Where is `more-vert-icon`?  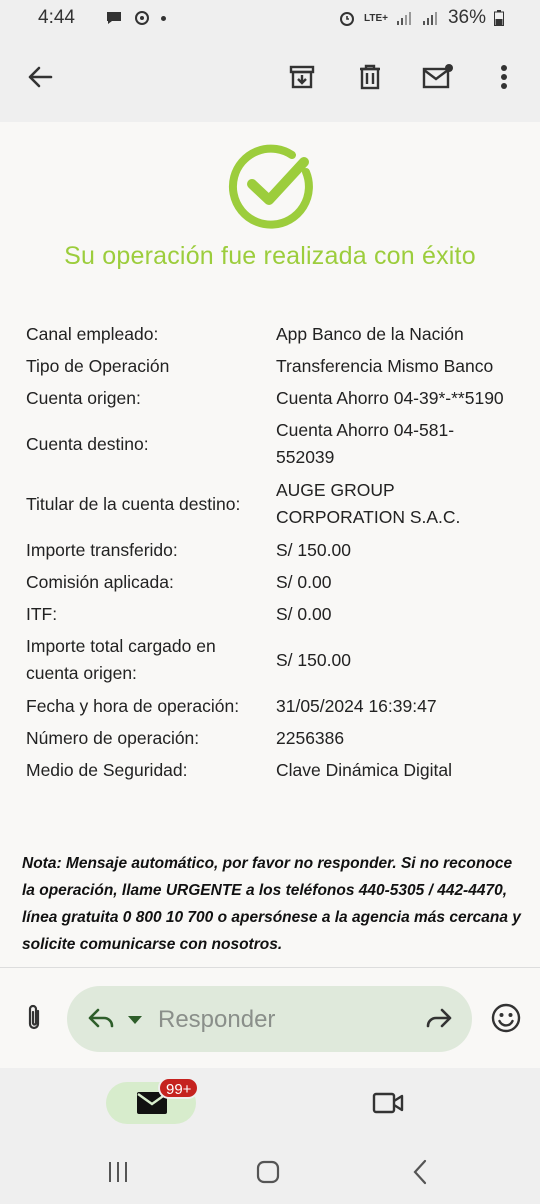 more-vert-icon is located at coordinates (504, 77).